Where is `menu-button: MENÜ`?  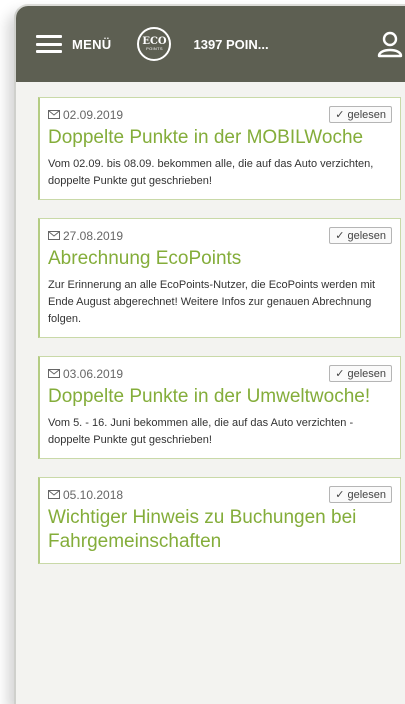 menu-button: MENÜ is located at coordinates (73, 44).